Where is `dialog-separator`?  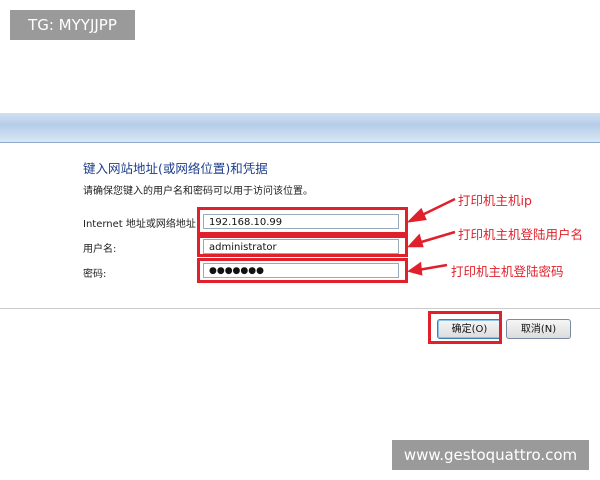 dialog-separator is located at coordinates (300, 308).